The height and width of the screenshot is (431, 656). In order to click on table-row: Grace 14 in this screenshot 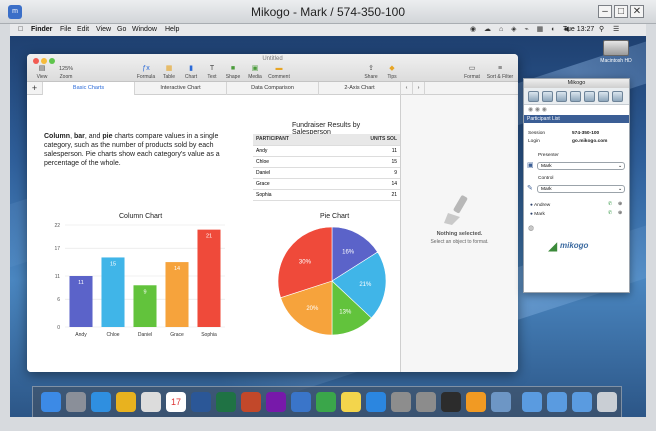, I will do `click(326, 184)`.